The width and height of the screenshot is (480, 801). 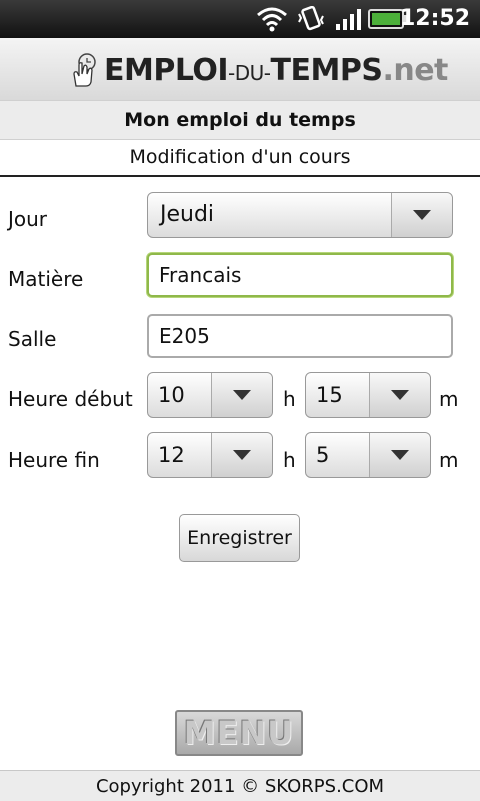 I want to click on heure-debut-label: Heure début, so click(x=70, y=399).